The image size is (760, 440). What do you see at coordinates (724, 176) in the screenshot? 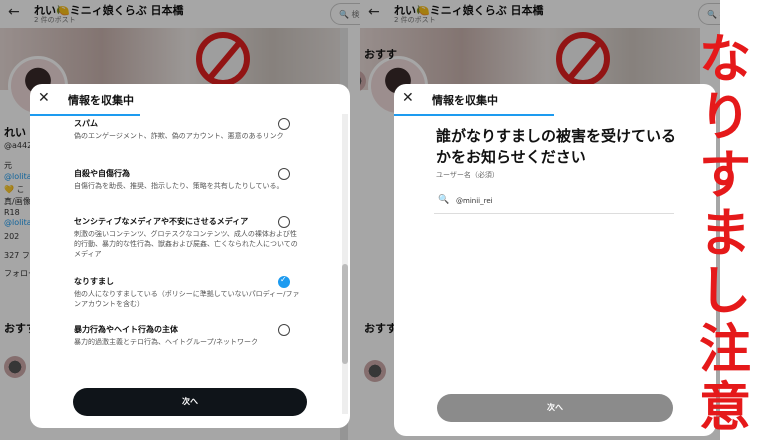
I see `warning-char: す` at bounding box center [724, 176].